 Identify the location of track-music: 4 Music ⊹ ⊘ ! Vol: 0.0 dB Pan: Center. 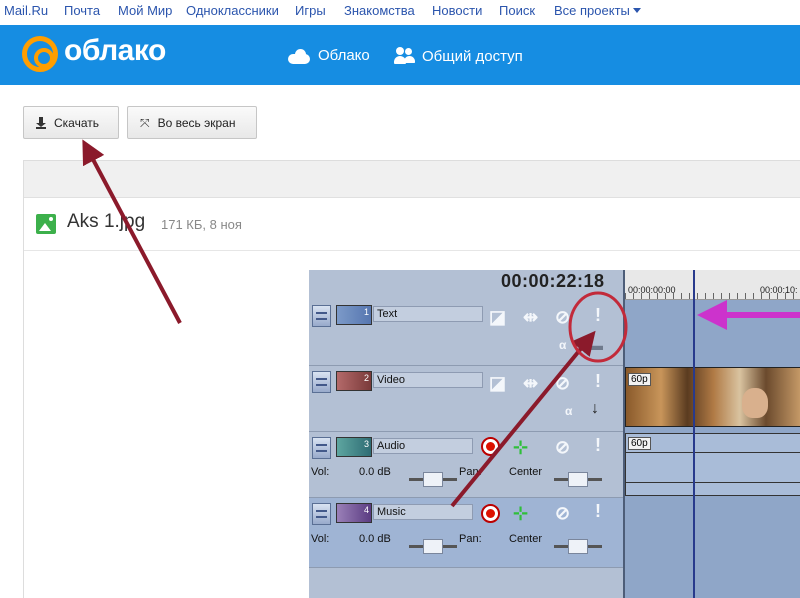
(466, 533).